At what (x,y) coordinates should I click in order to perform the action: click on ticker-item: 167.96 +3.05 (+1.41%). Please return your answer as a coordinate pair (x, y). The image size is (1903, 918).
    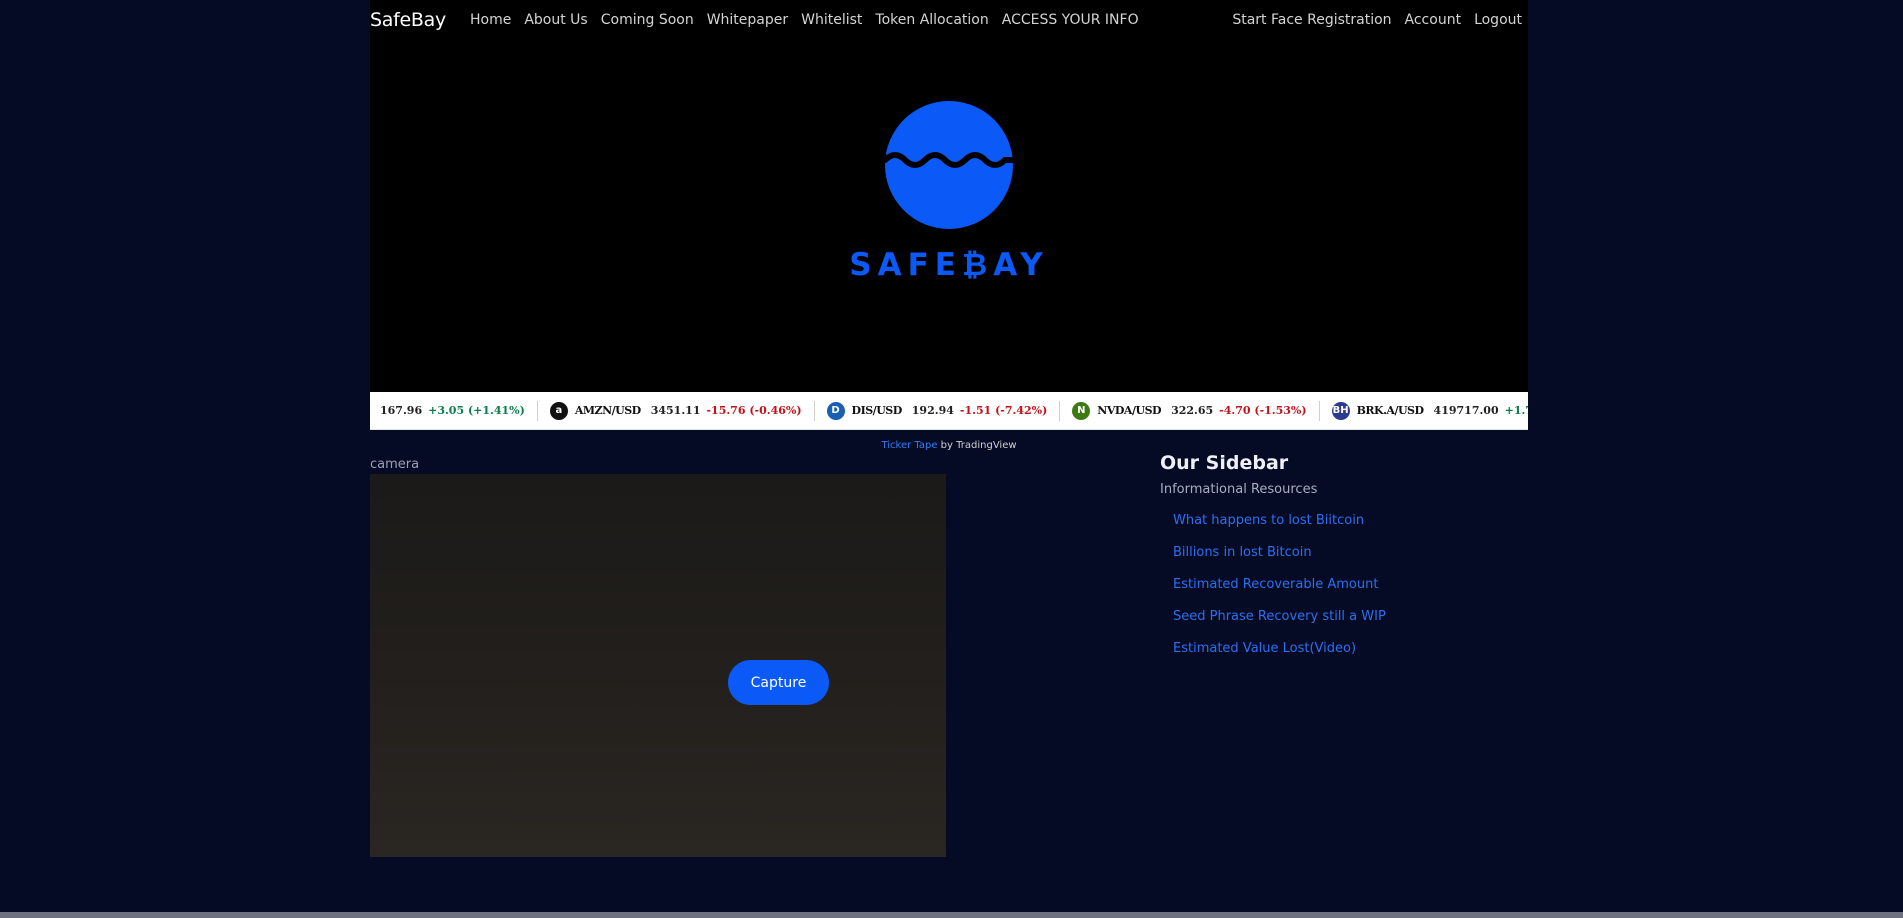
    Looking at the image, I should click on (454, 410).